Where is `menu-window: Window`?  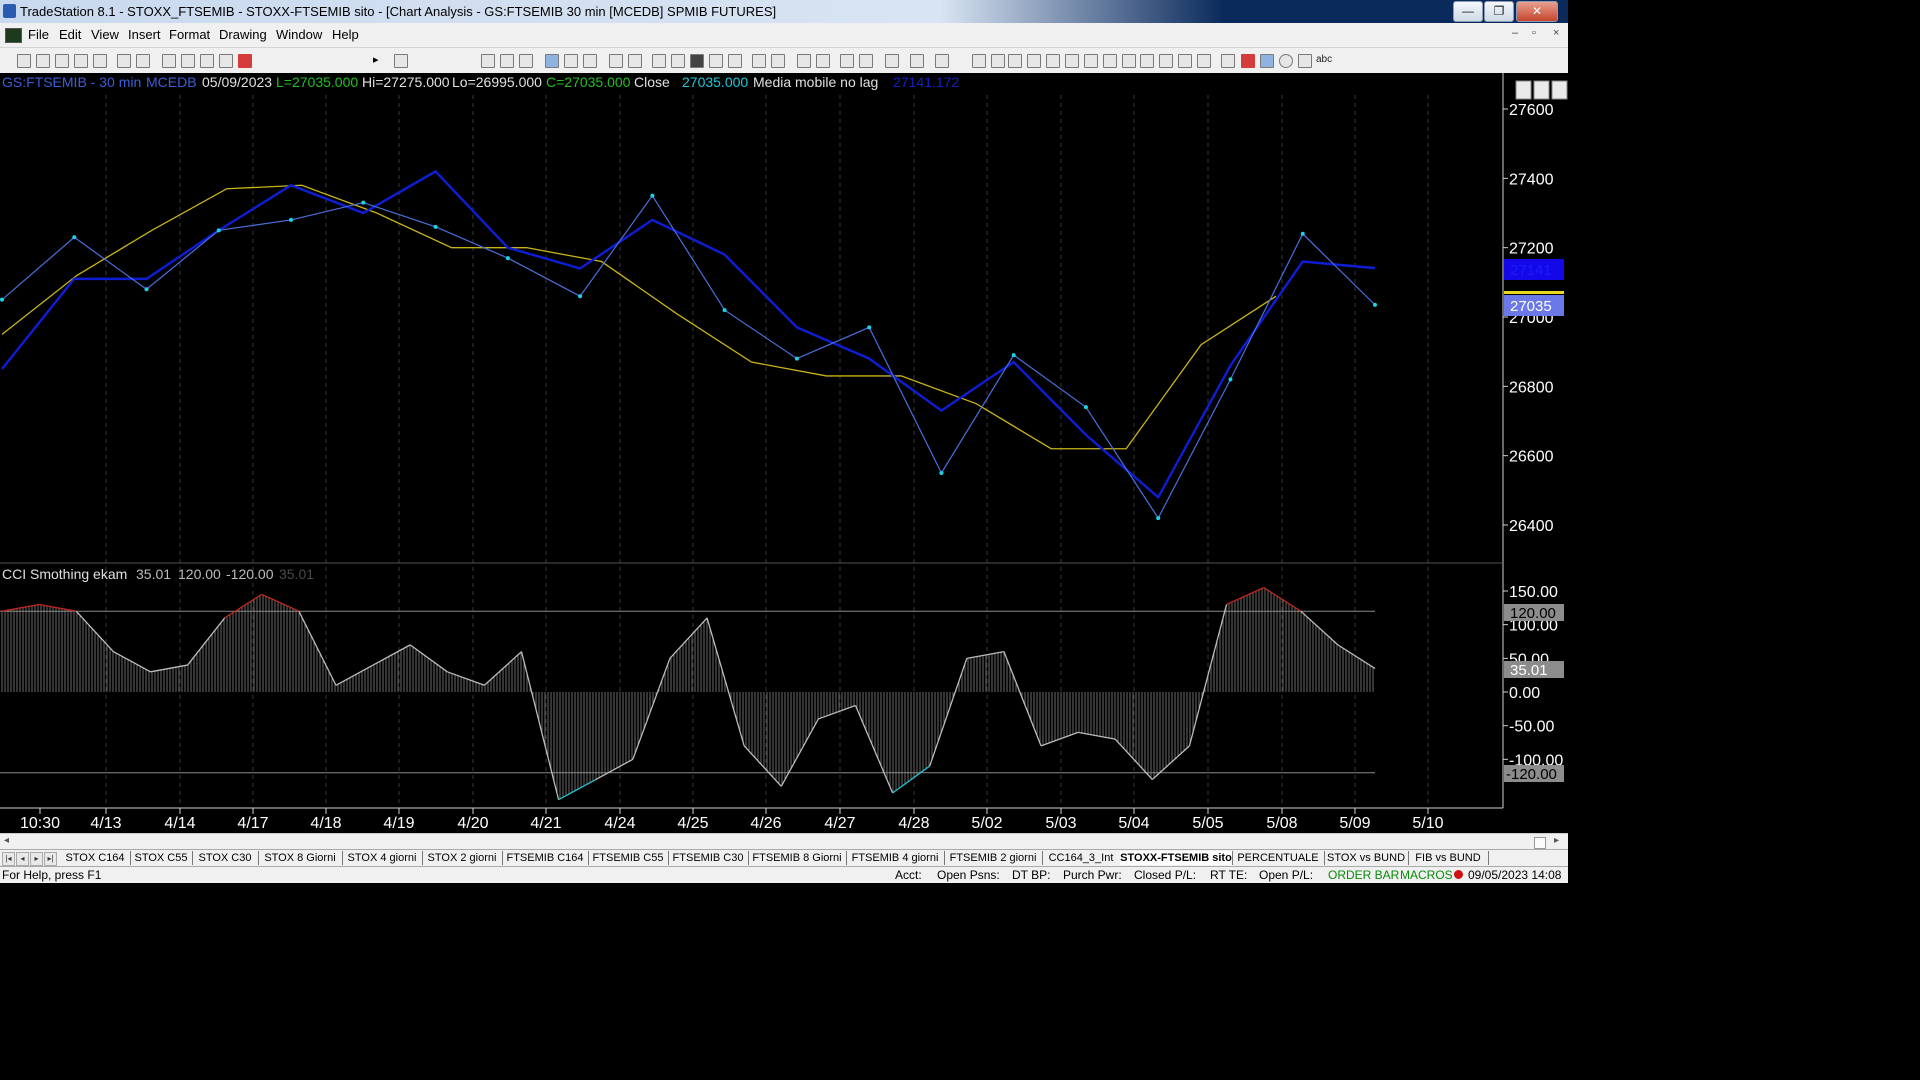
menu-window: Window is located at coordinates (299, 34).